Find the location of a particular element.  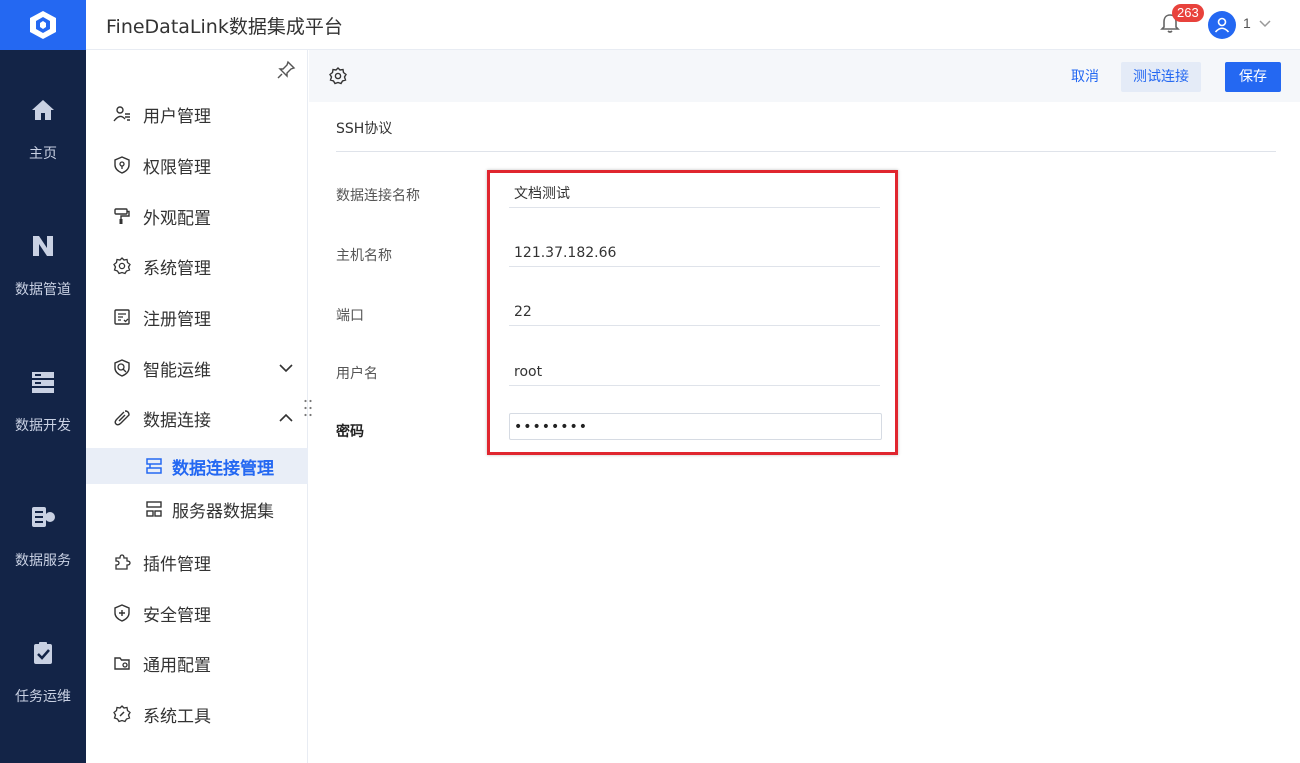

sidebar-item-permission: 权限管理 is located at coordinates (197, 165).